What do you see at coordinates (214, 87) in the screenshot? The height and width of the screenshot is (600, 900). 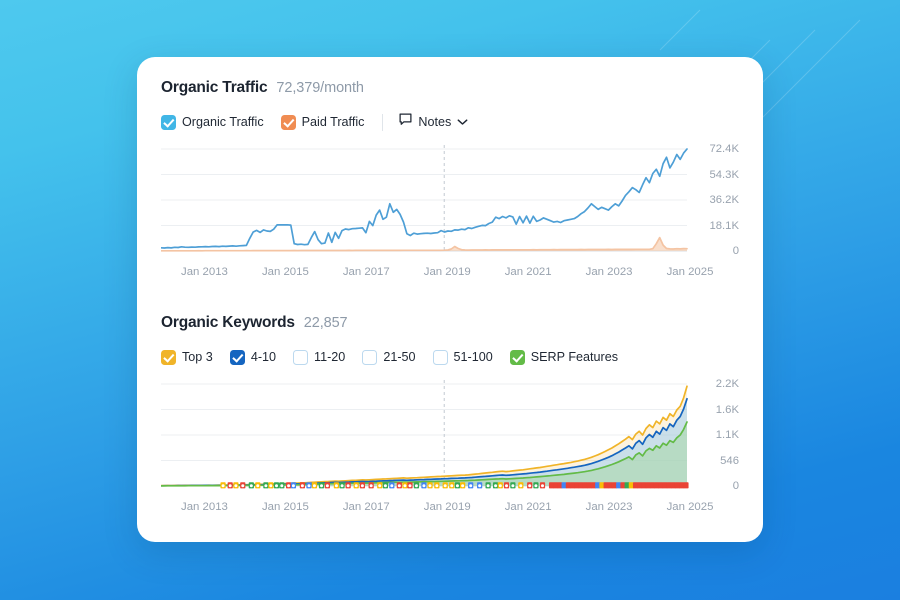 I see `organic-traffic-title: Organic Traffic` at bounding box center [214, 87].